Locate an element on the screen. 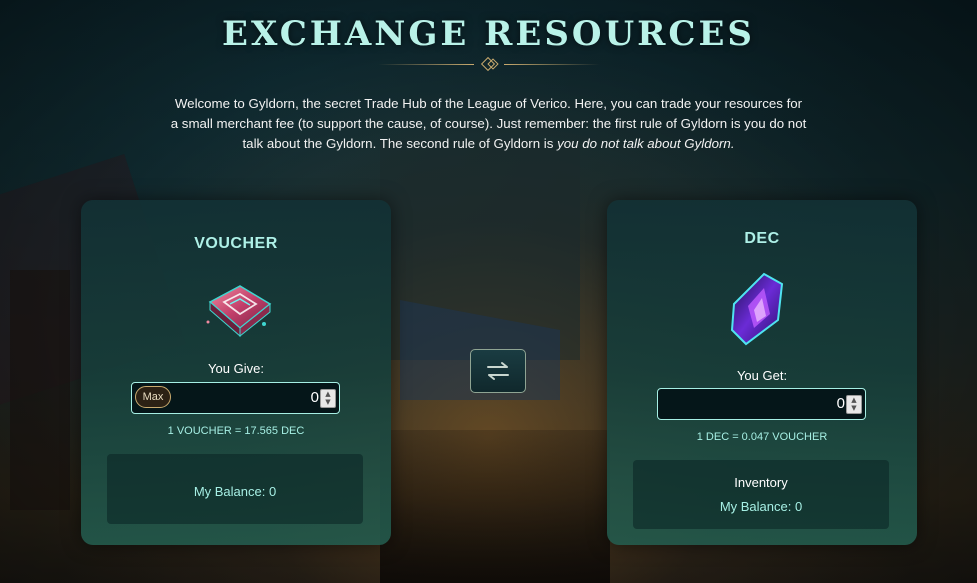 Image resolution: width=977 pixels, height=583 pixels. you-get-label: You Get: is located at coordinates (762, 375).